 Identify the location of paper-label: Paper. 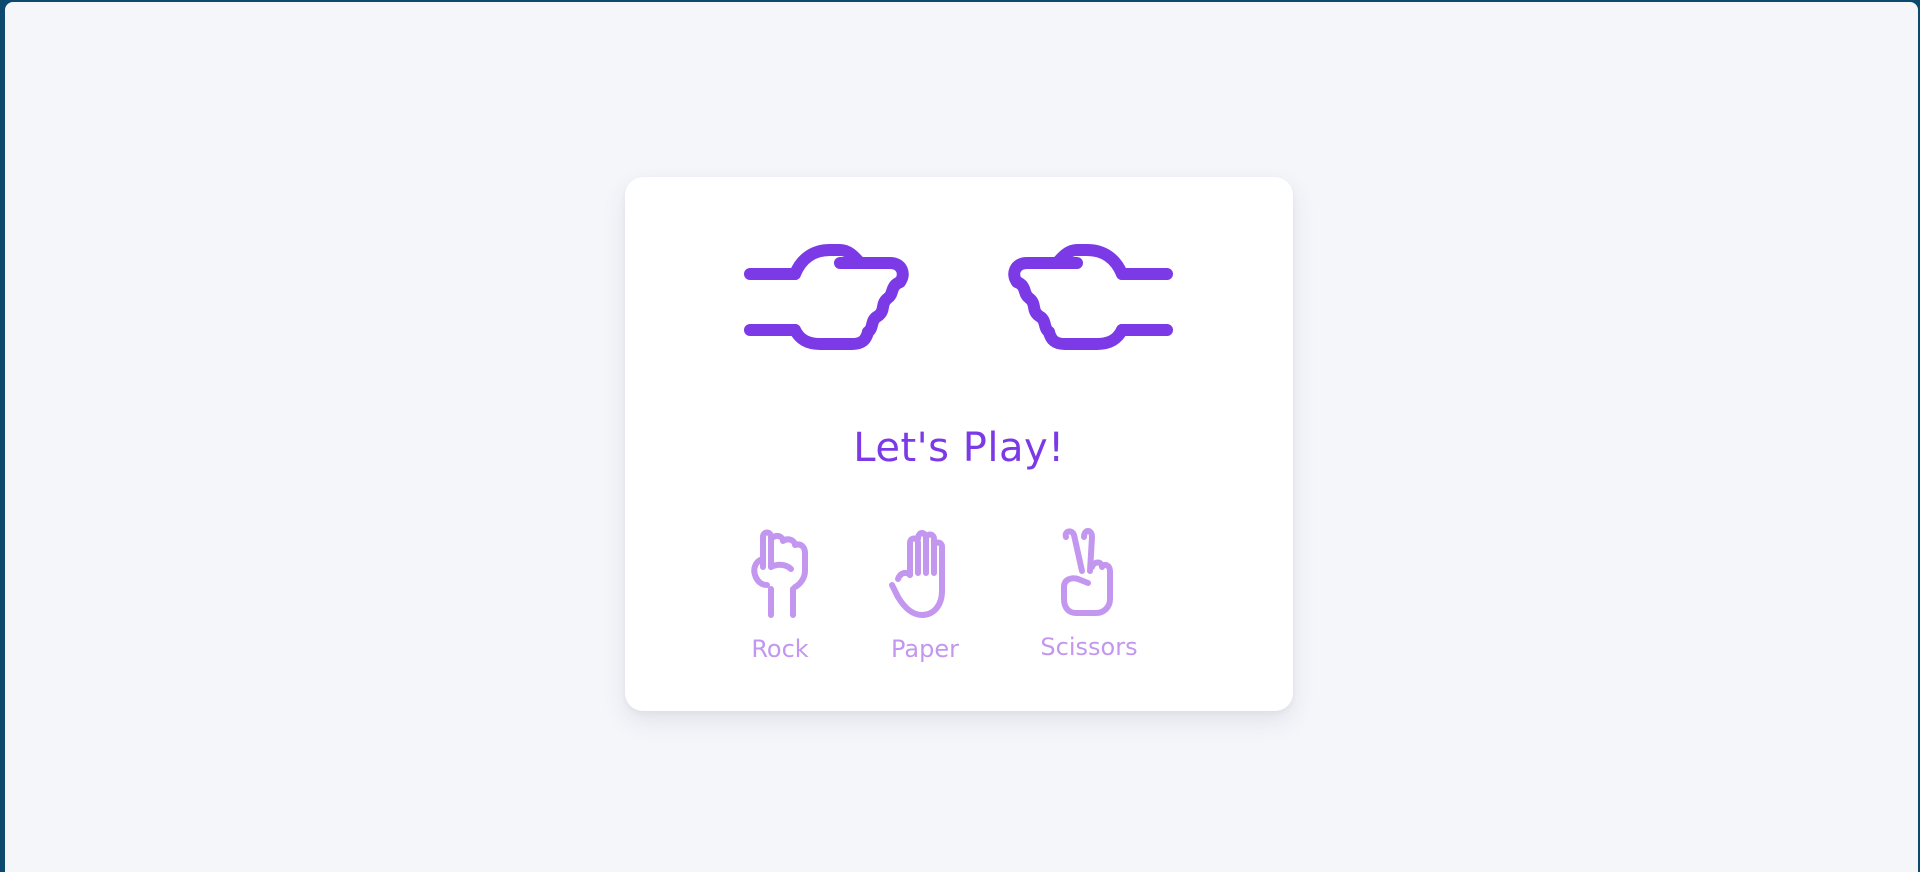
(925, 649).